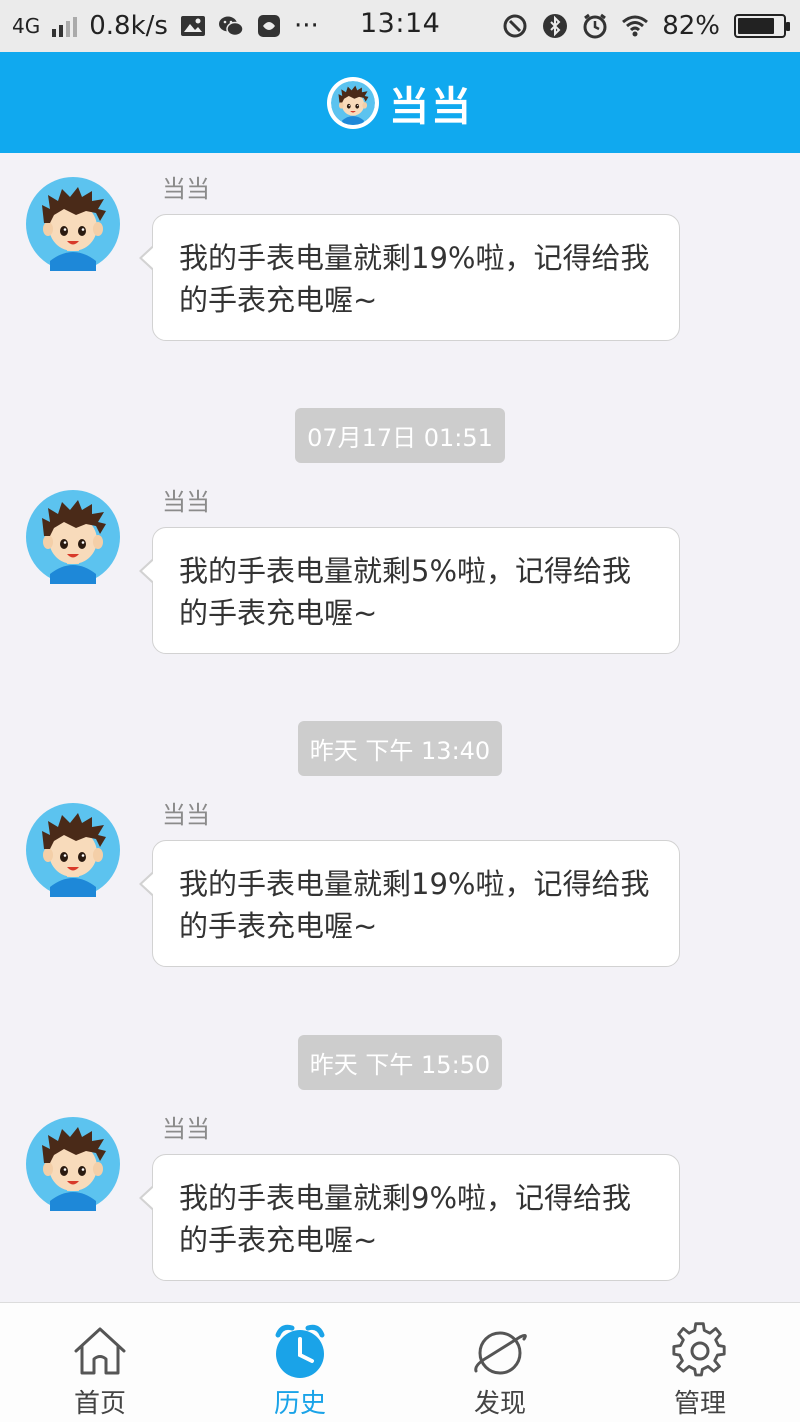 The height and width of the screenshot is (1422, 800). What do you see at coordinates (431, 106) in the screenshot?
I see `page-title: 当当` at bounding box center [431, 106].